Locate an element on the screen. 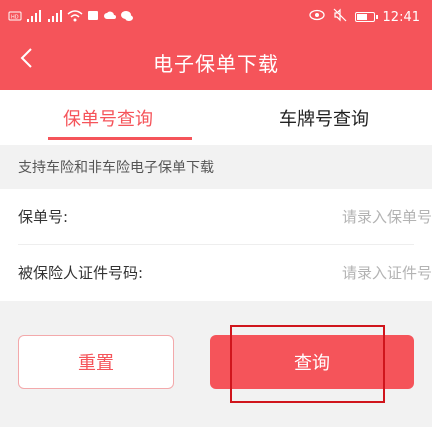  id-number-row: 被保险人证件号码: is located at coordinates (225, 272).